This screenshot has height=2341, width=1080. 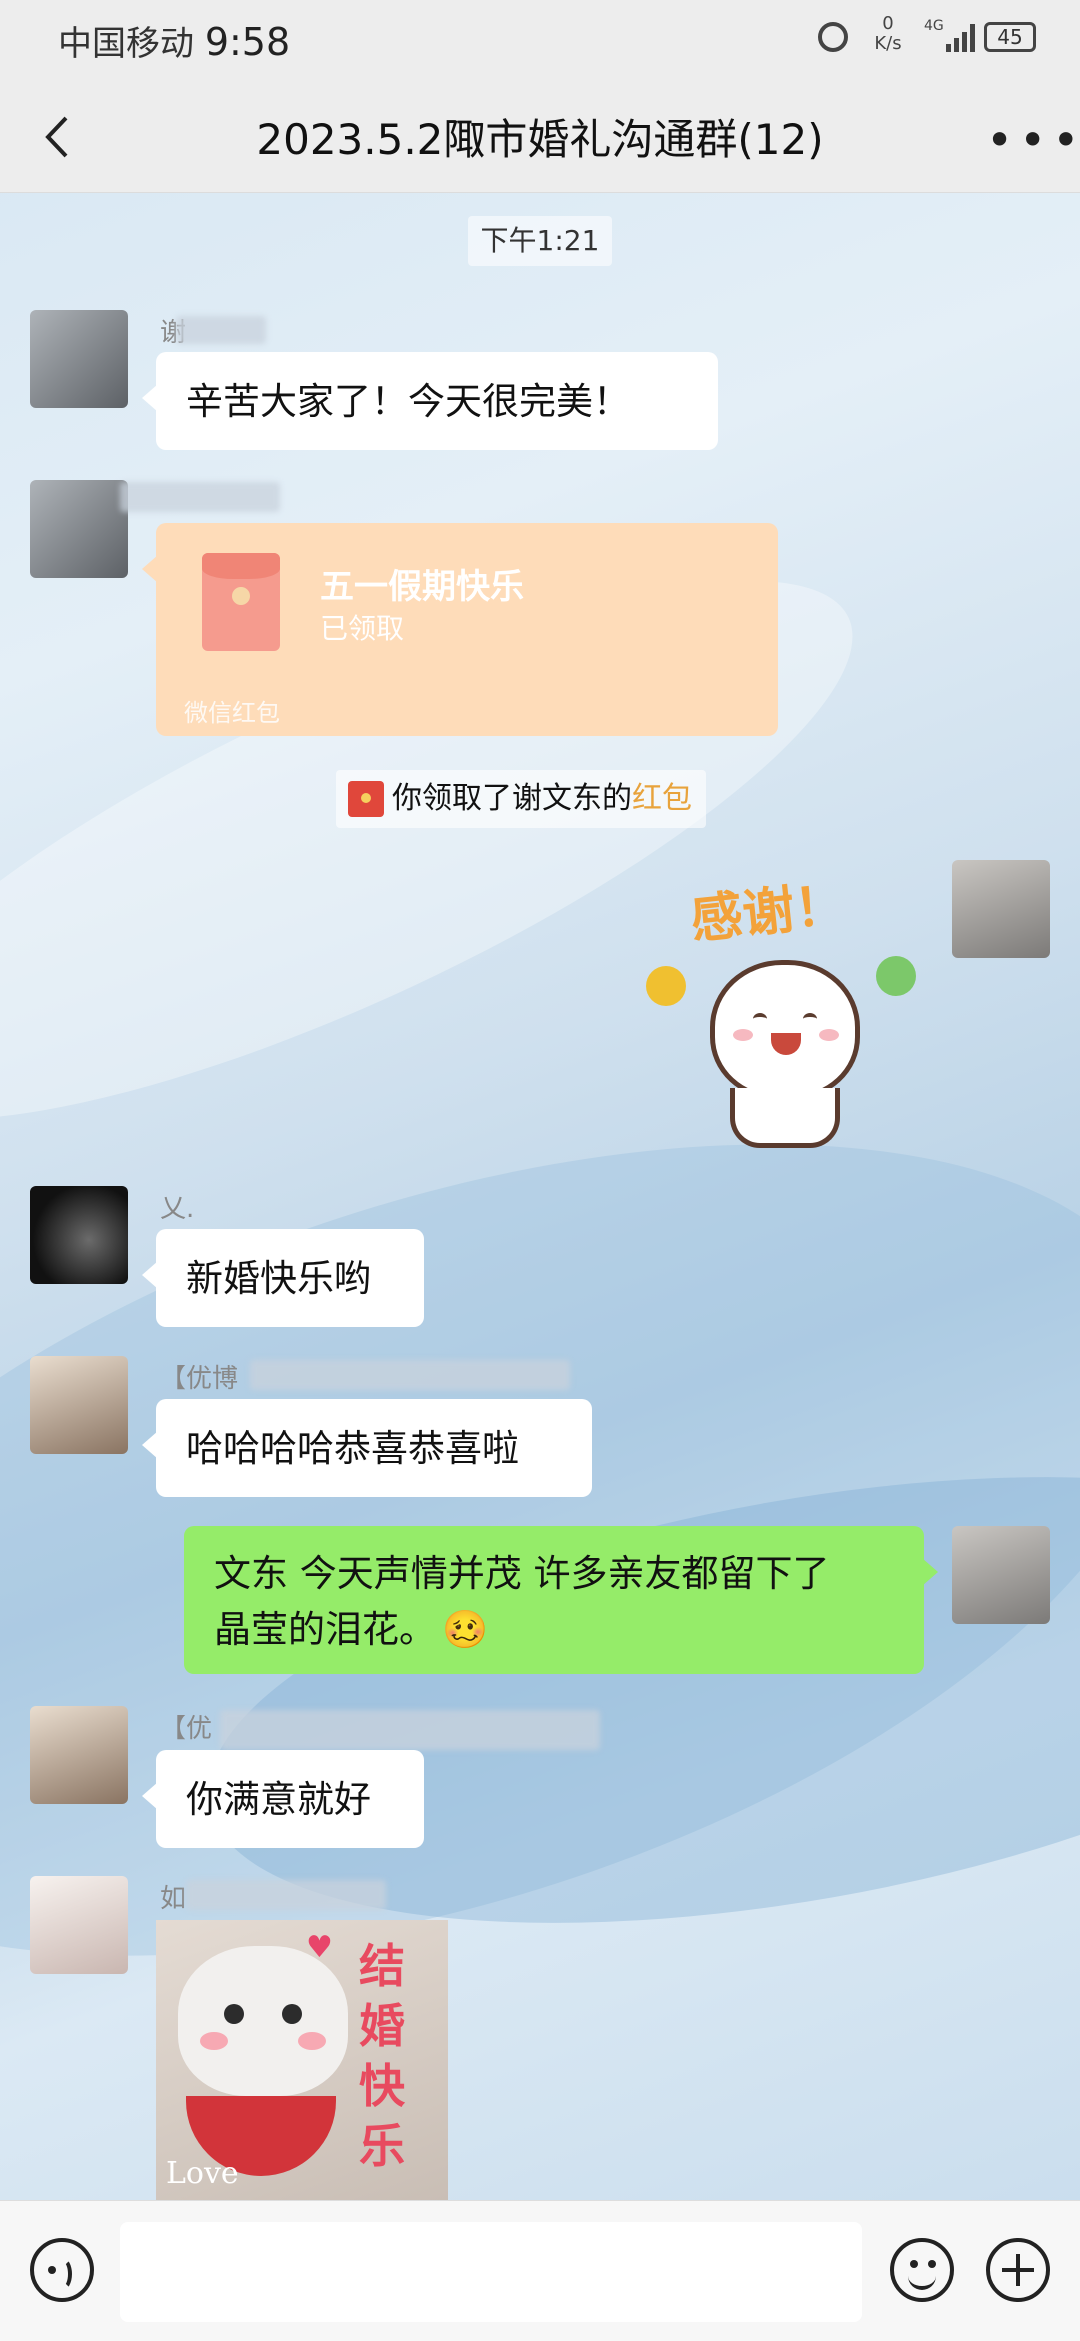 I want to click on cat-face, so click(x=785, y=1030).